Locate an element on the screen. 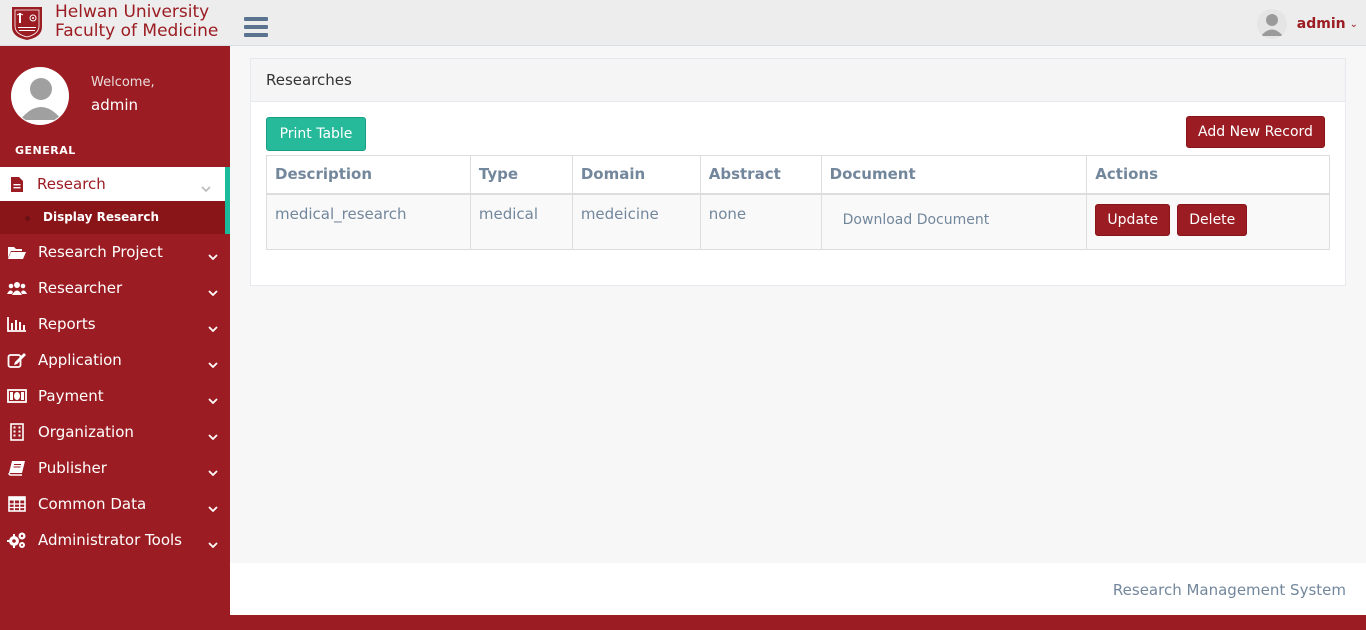 This screenshot has width=1366, height=630. download-document-link: Download Document is located at coordinates (916, 220).